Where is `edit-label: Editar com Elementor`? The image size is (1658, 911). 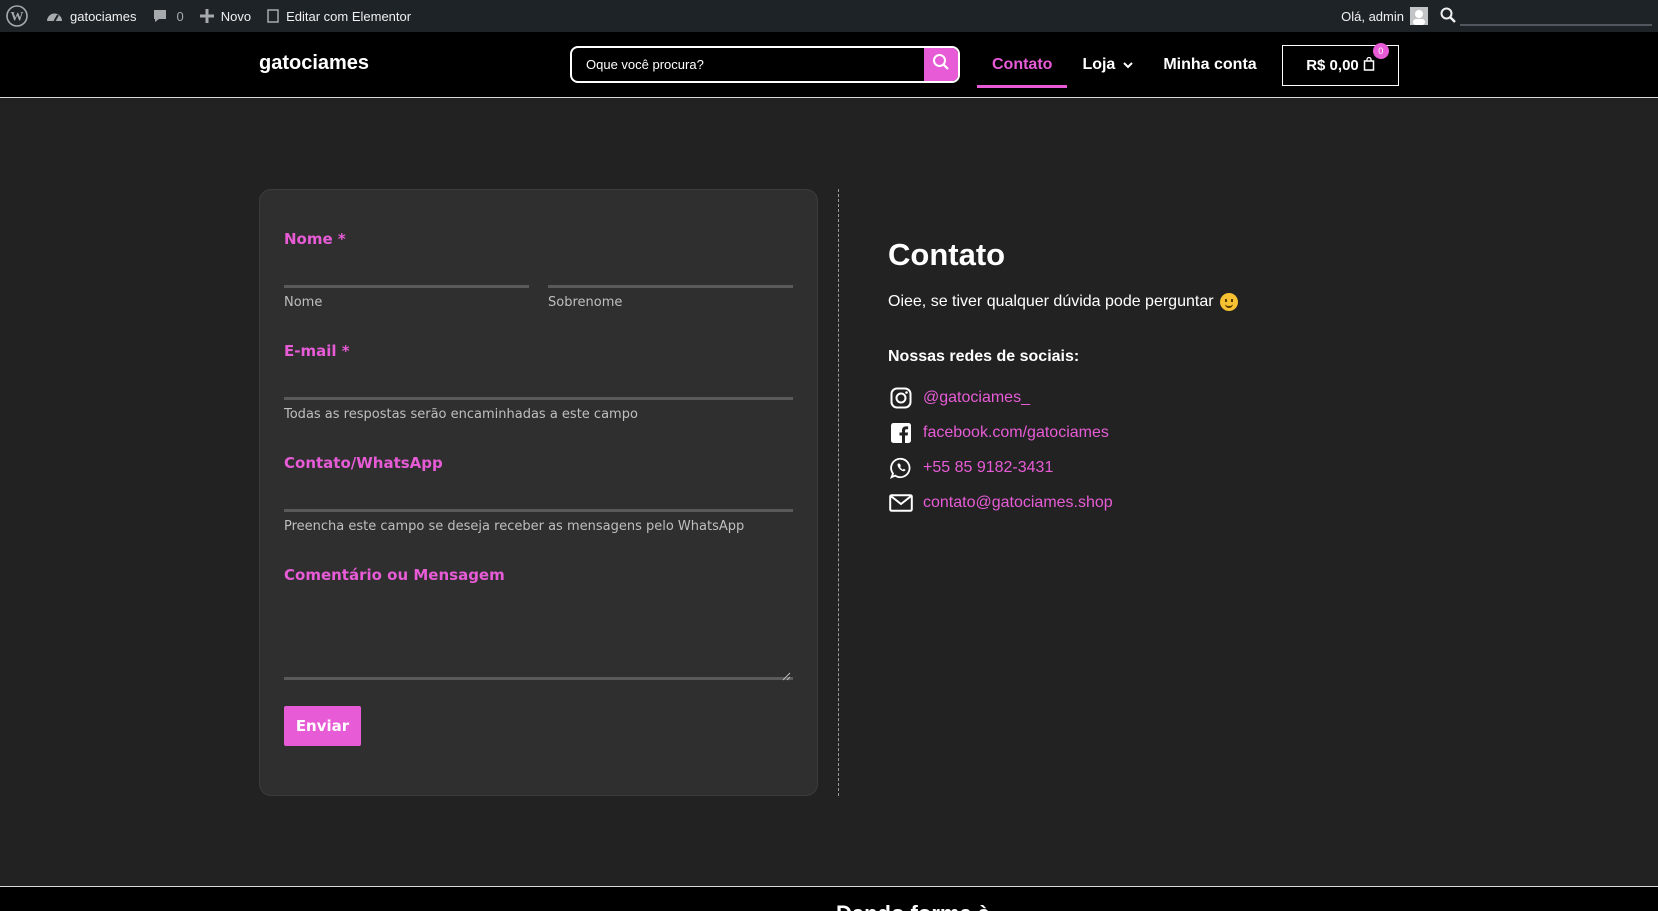
edit-label: Editar com Elementor is located at coordinates (349, 16).